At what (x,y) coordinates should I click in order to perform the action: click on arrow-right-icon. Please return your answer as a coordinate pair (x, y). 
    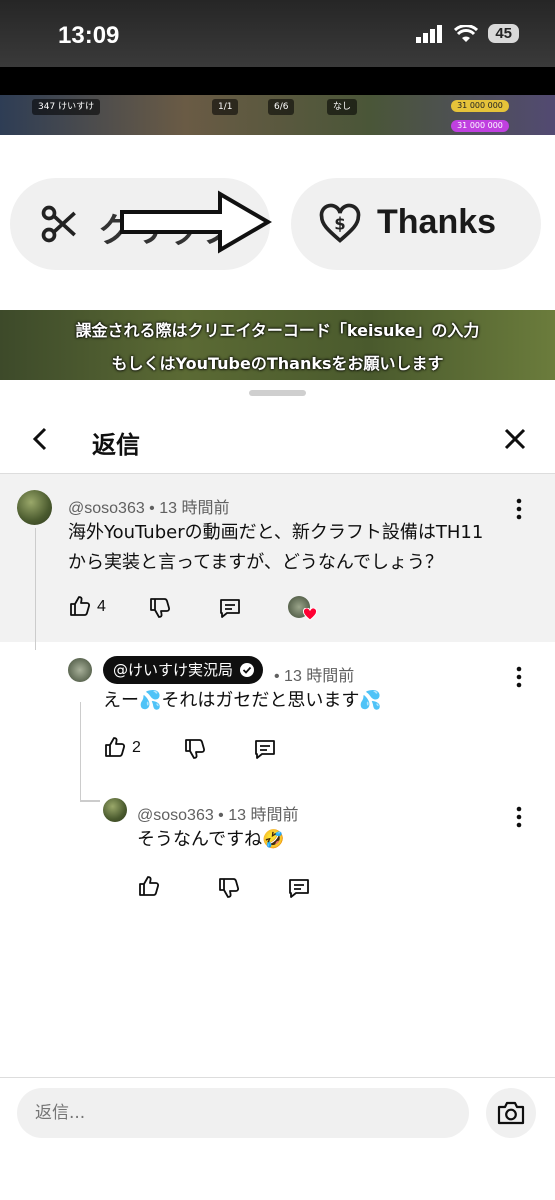
    Looking at the image, I should click on (196, 222).